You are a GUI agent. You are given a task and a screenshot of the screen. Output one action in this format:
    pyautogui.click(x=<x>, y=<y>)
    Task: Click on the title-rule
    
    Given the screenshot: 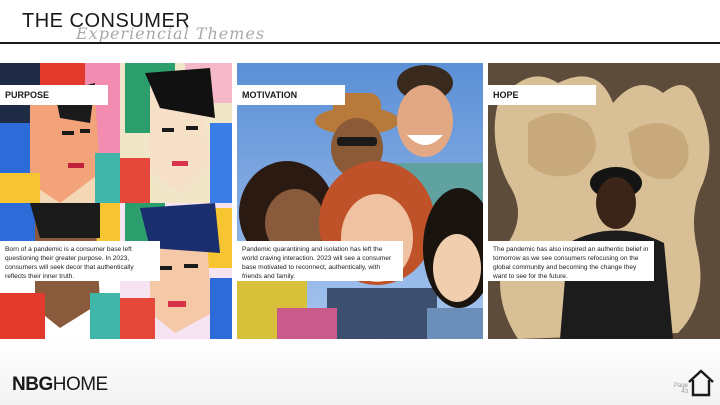 What is the action you would take?
    pyautogui.click(x=360, y=43)
    